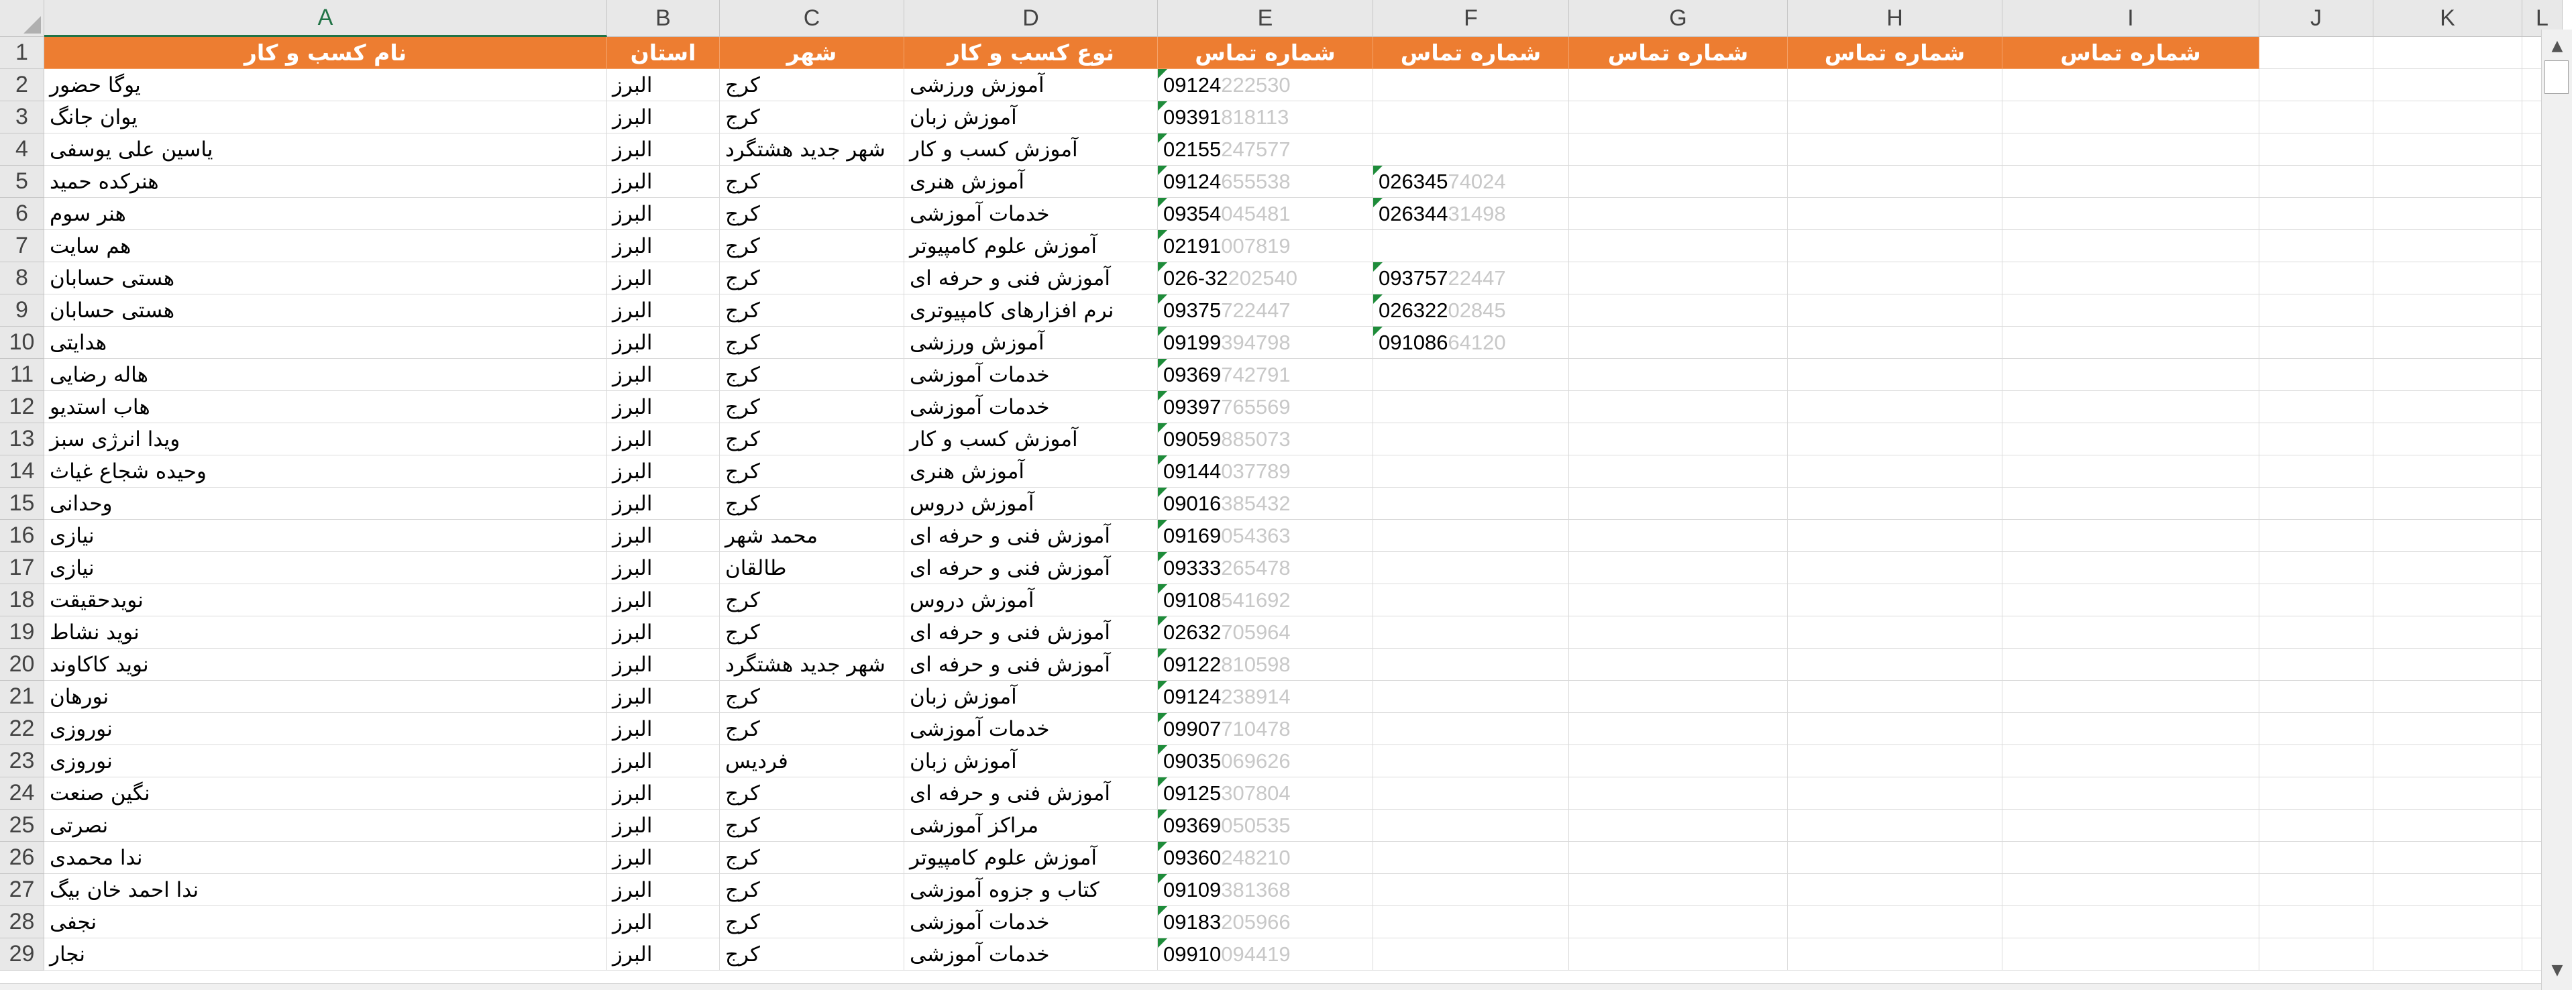 The width and height of the screenshot is (2576, 990). What do you see at coordinates (1031, 278) in the screenshot?
I see `business-type-cell: آموزش فنی و حرفه ای` at bounding box center [1031, 278].